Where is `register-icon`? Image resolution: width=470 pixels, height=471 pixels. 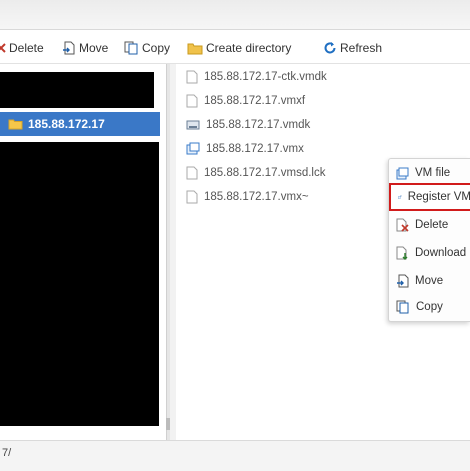 register-icon is located at coordinates (400, 197).